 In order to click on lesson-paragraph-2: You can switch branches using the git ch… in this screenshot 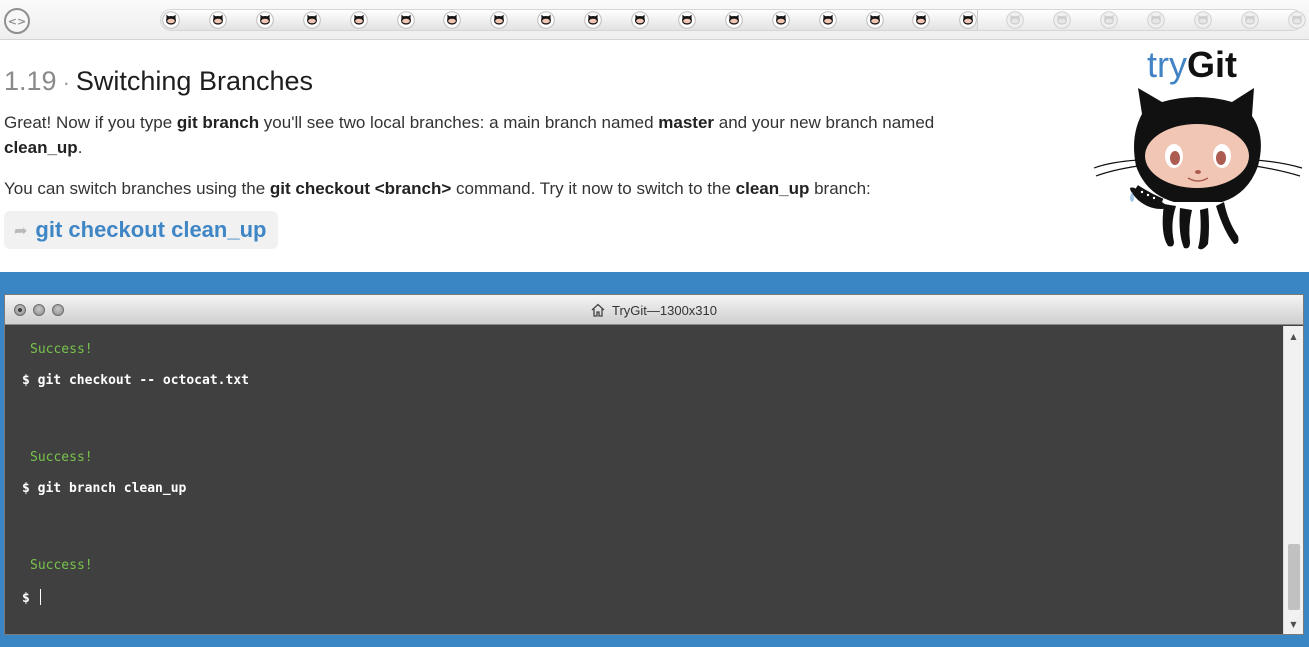, I will do `click(474, 188)`.